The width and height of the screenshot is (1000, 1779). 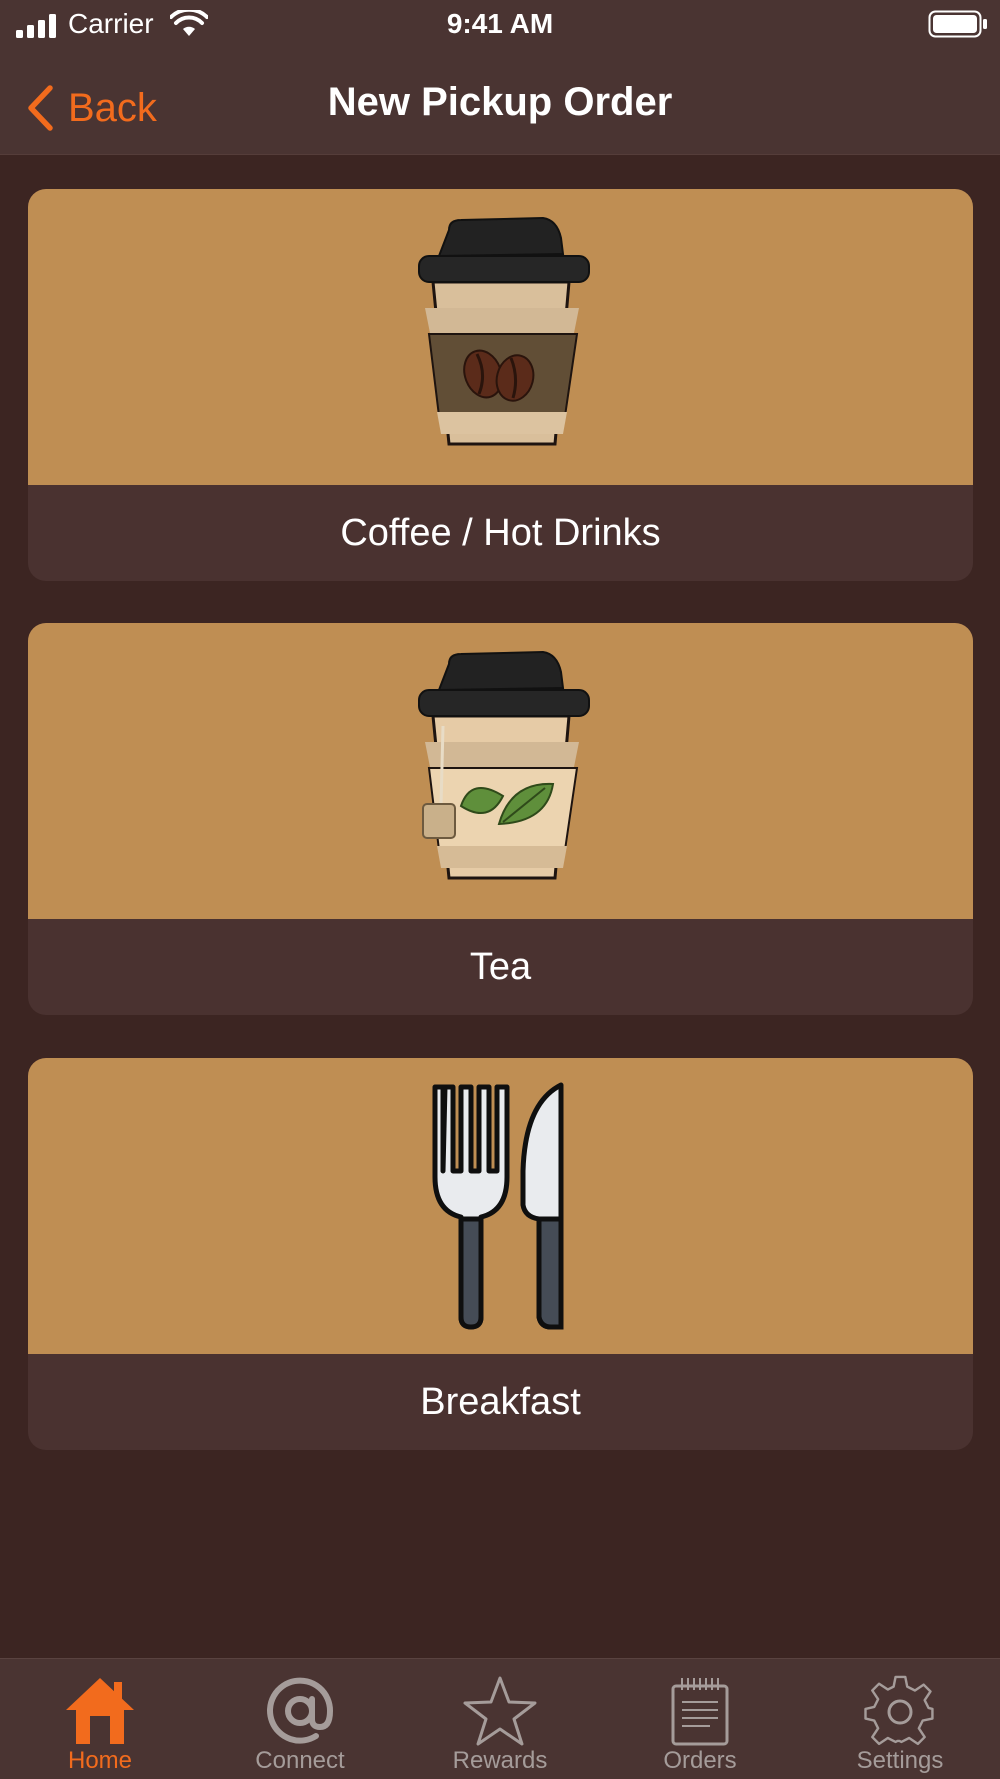 I want to click on tab-label: Settings, so click(x=900, y=1760).